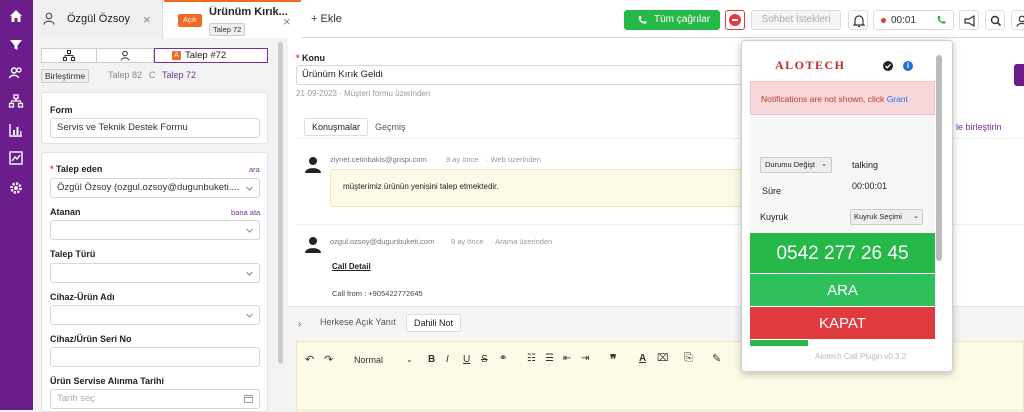 Image resolution: width=1024 pixels, height=412 pixels. Describe the element at coordinates (176, 55) in the screenshot. I see `ticket-status-badge: A` at that location.